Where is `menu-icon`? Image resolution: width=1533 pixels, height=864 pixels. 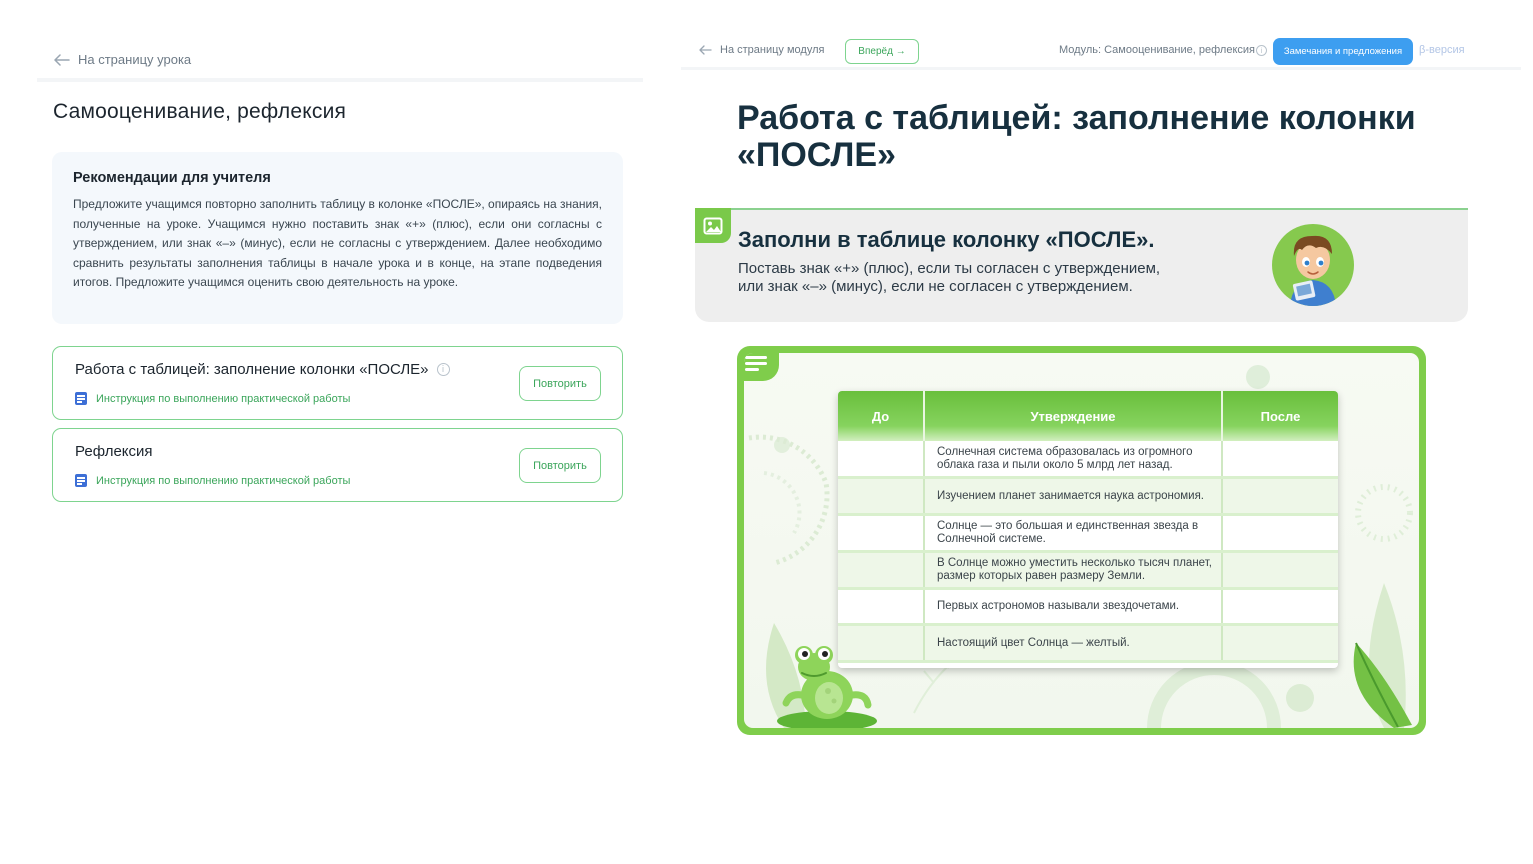 menu-icon is located at coordinates (761, 367).